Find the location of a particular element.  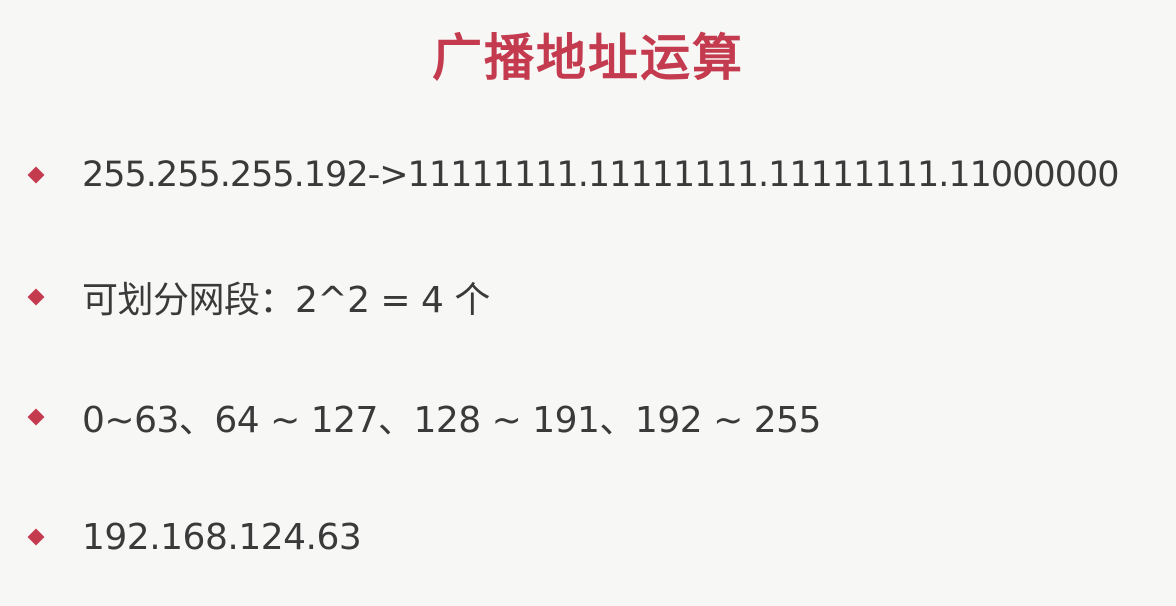

bullet-text: 192.168.124.63 is located at coordinates (222, 537).